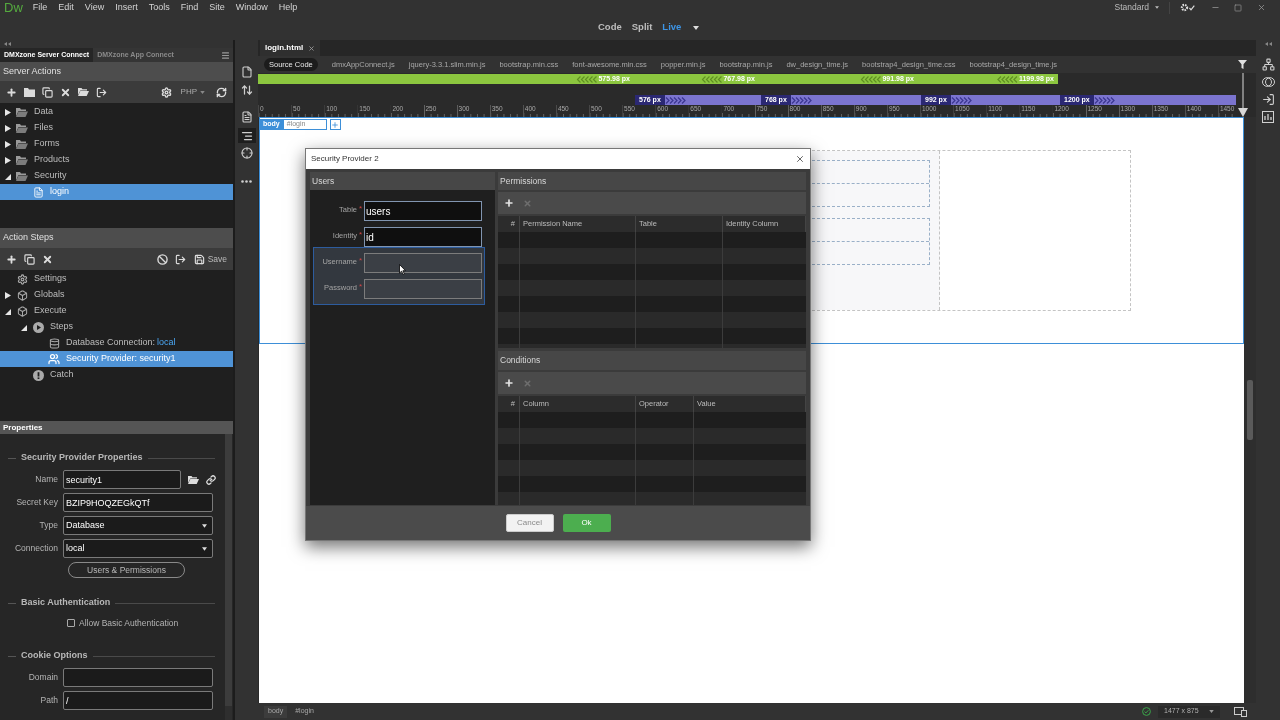  What do you see at coordinates (221, 92) in the screenshot?
I see `refresh-icon` at bounding box center [221, 92].